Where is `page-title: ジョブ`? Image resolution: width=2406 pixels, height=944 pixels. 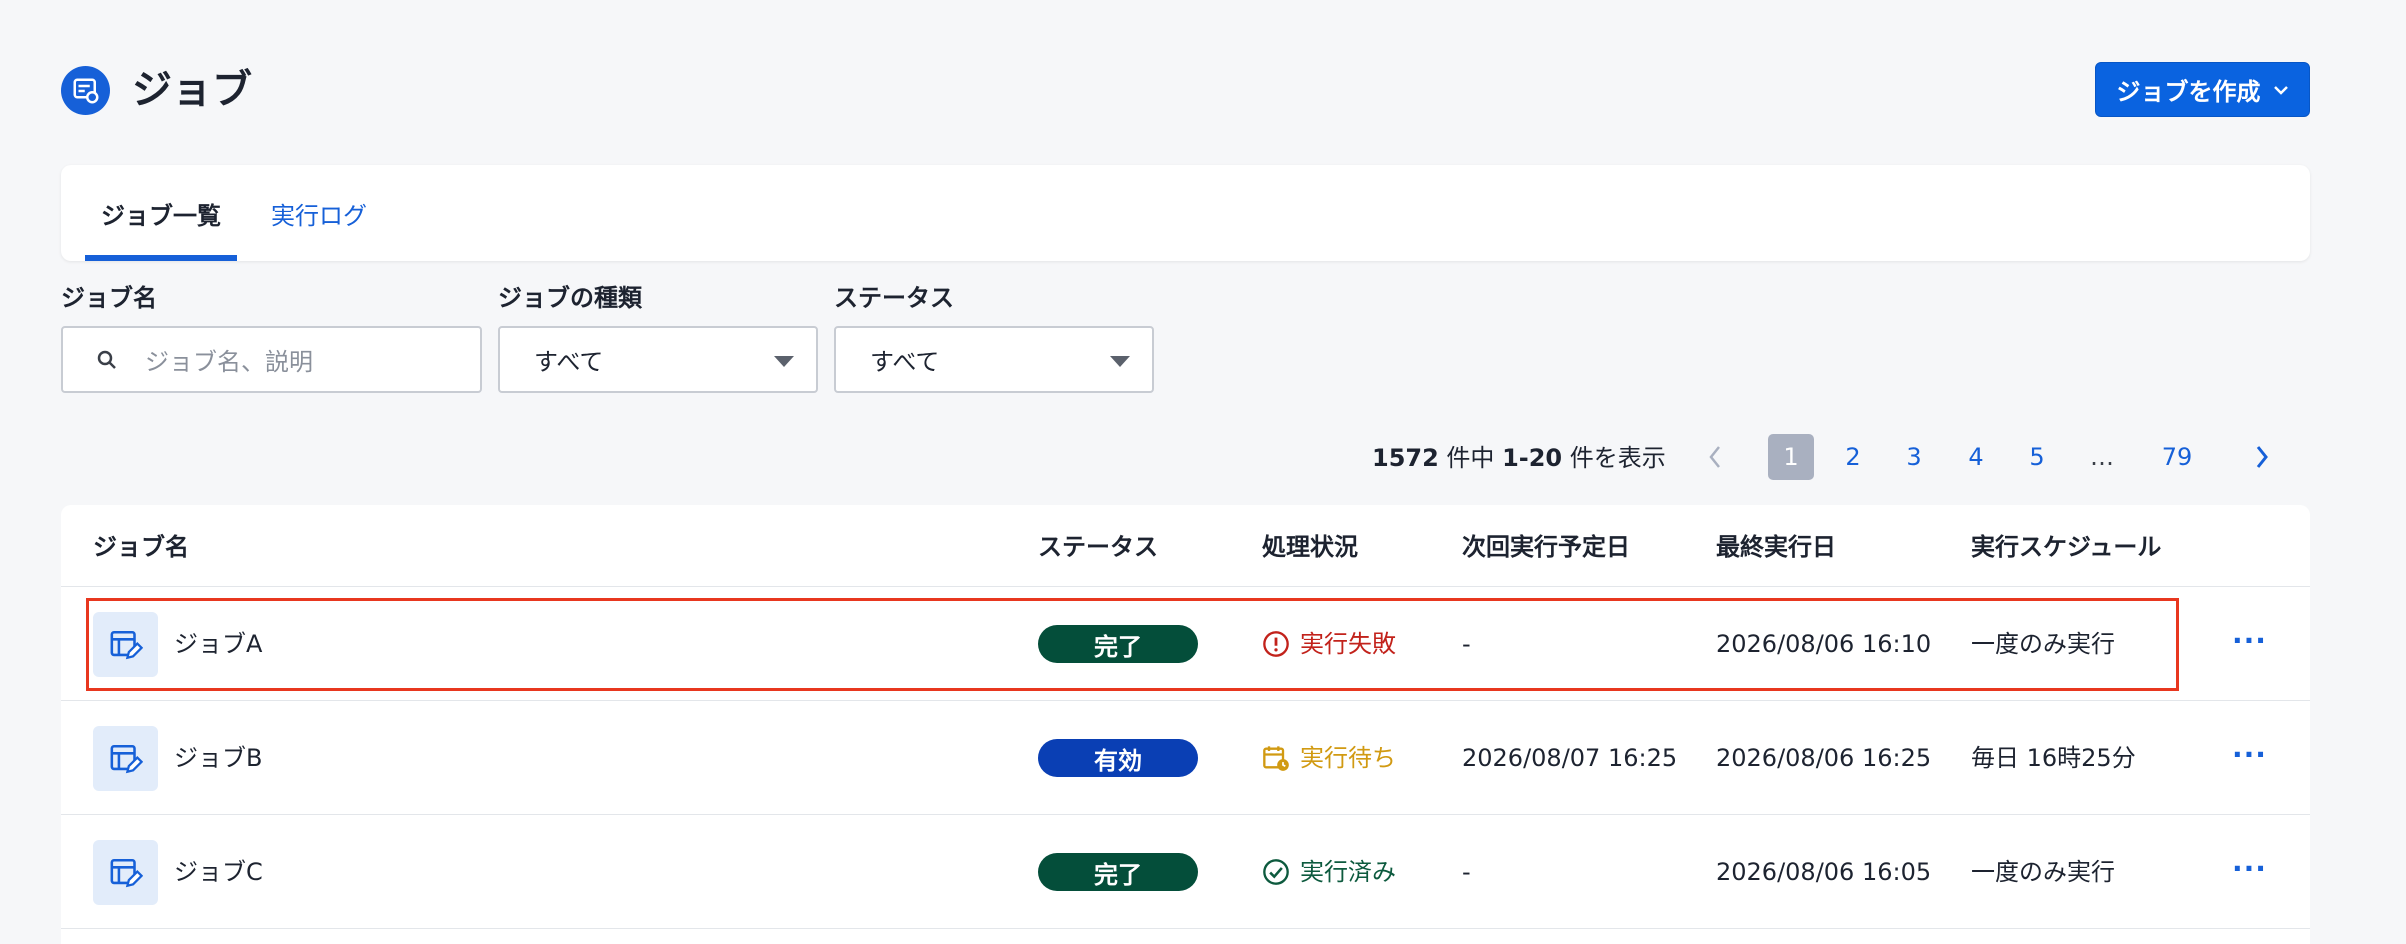
page-title: ジョブ is located at coordinates (192, 90).